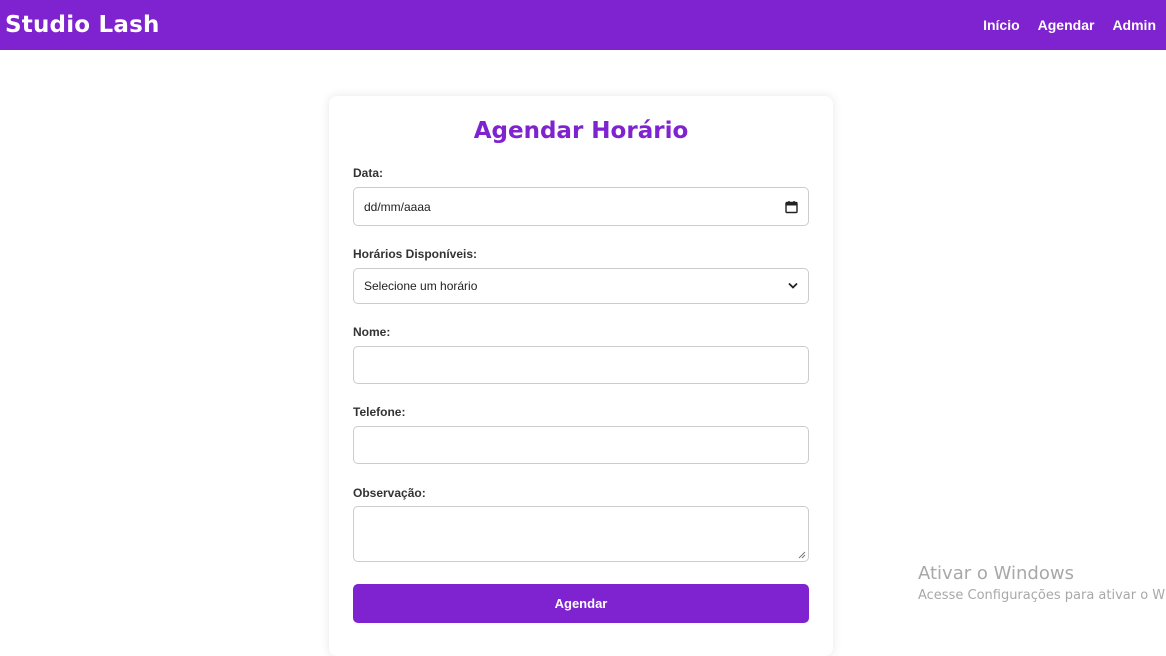 This screenshot has height=656, width=1166. What do you see at coordinates (82, 25) in the screenshot?
I see `brand-logo: Studio Lash` at bounding box center [82, 25].